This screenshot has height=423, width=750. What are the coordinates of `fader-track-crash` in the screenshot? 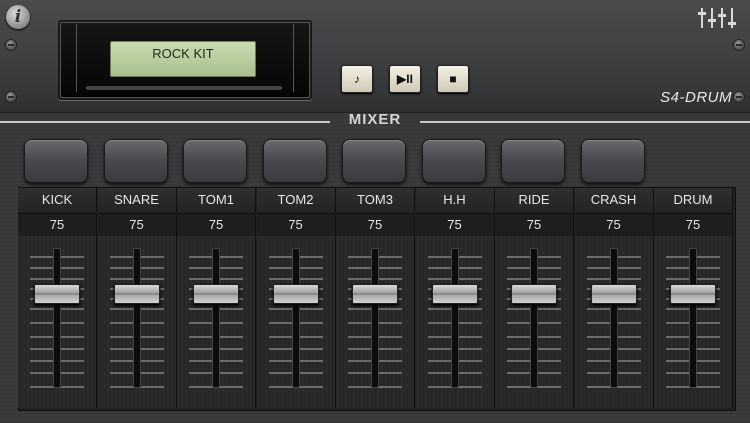 It's located at (614, 322).